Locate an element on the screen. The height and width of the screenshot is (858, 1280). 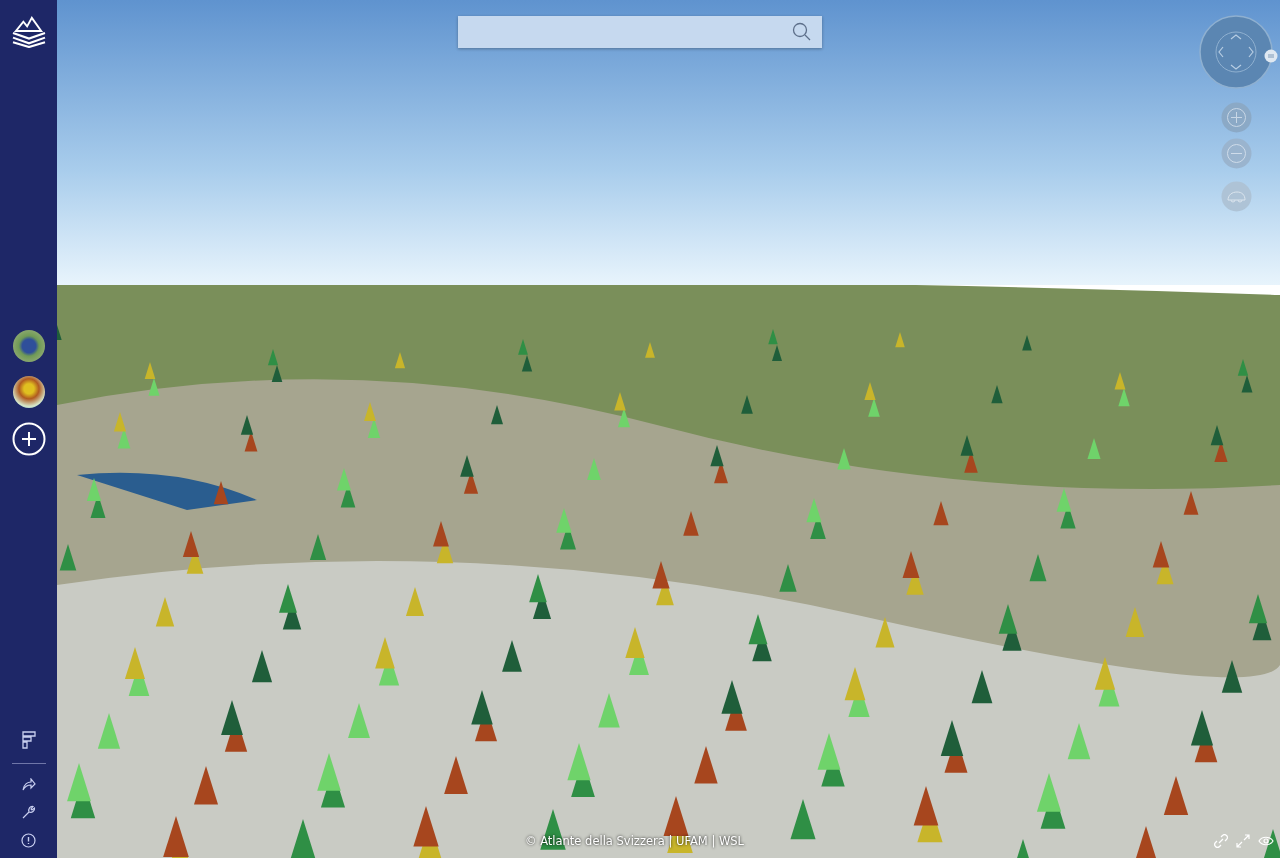
legend-icon is located at coordinates (28, 740).